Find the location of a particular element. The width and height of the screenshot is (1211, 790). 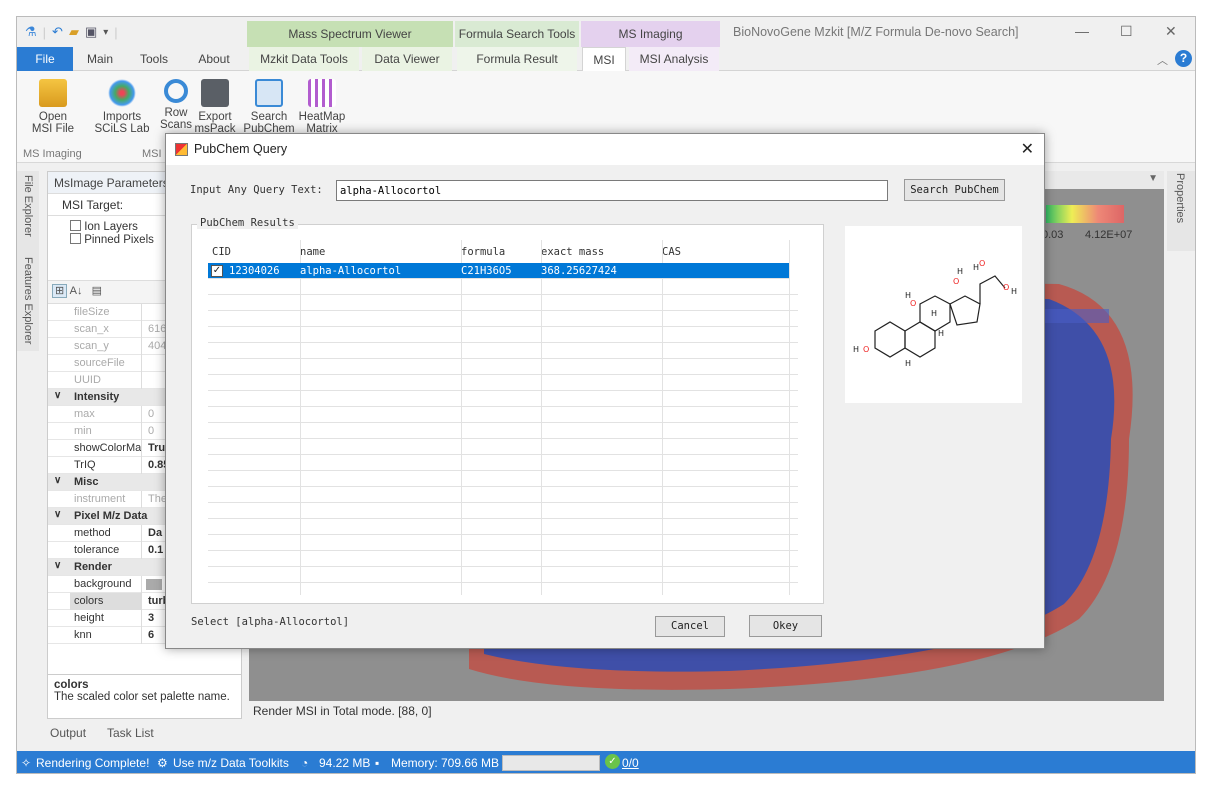

query-label: Input Any Query Text: is located at coordinates (256, 190).